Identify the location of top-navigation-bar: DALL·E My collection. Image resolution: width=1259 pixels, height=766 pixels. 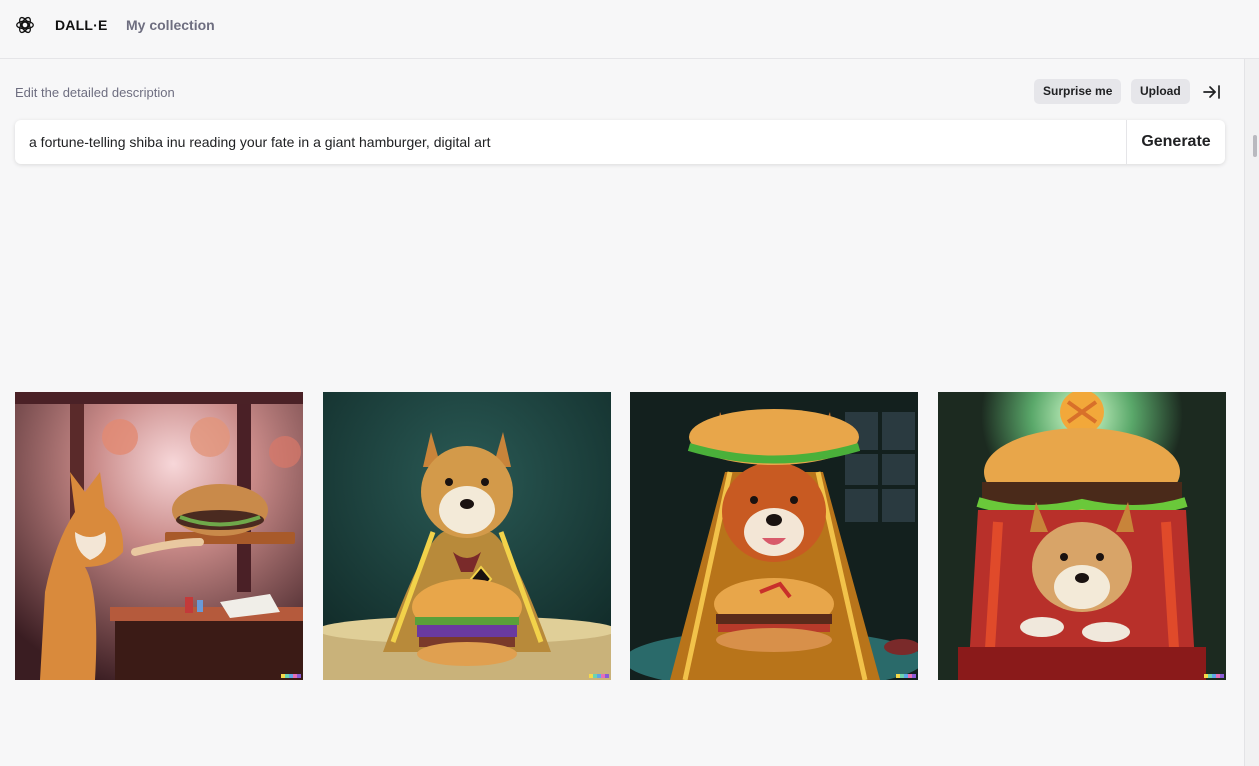
(629, 29).